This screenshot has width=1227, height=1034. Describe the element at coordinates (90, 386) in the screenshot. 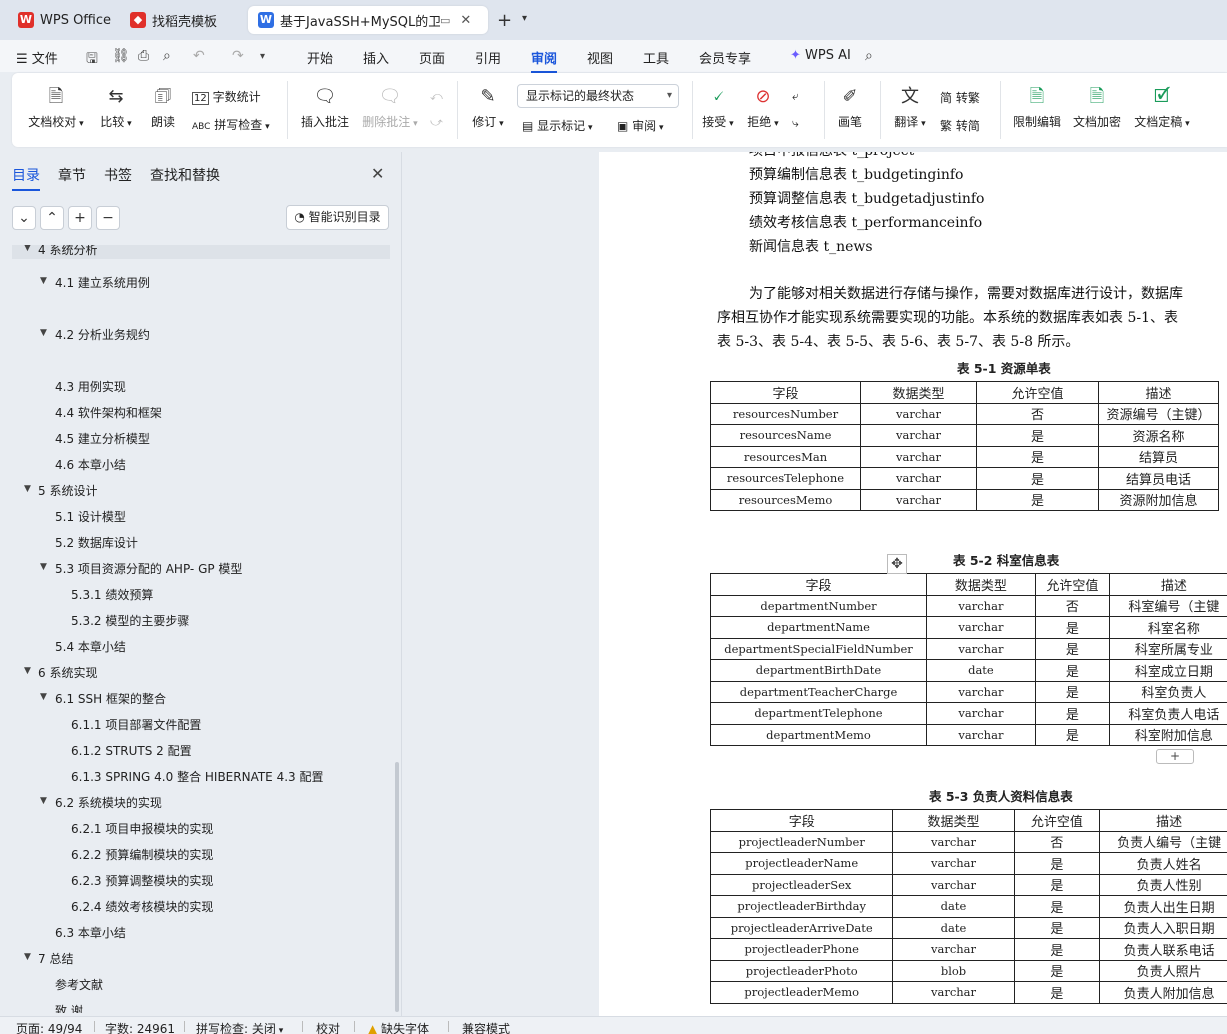

I see `toc-item: 4.3 用例实现` at that location.